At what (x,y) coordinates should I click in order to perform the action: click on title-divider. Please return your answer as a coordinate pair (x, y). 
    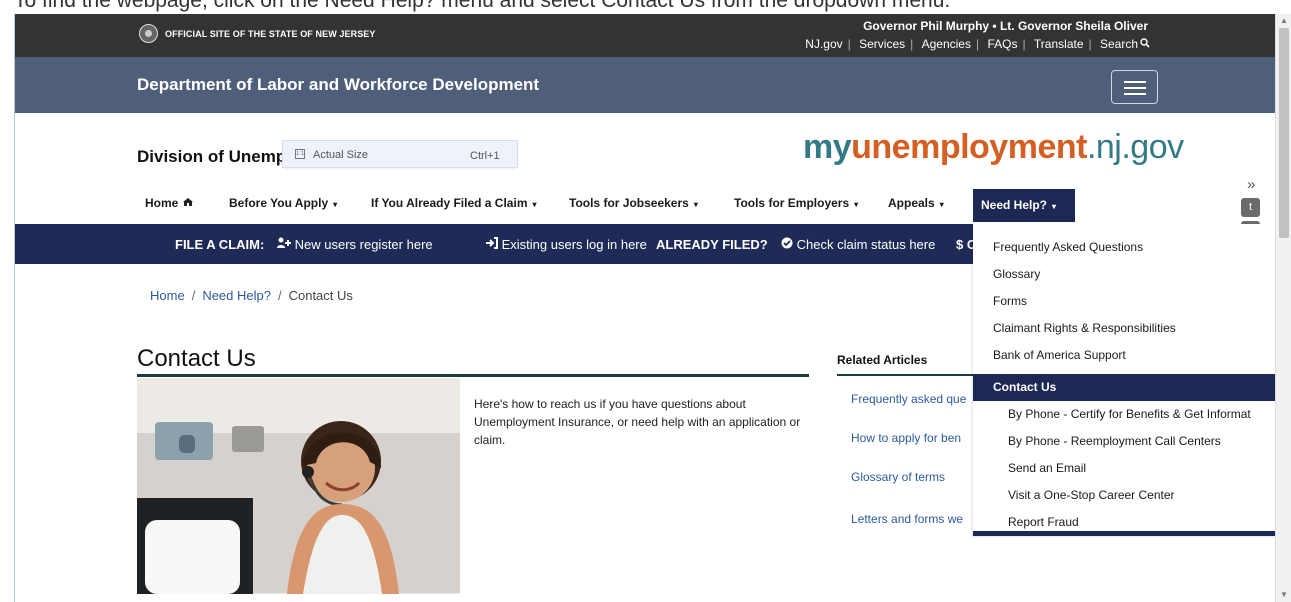
    Looking at the image, I should click on (473, 375).